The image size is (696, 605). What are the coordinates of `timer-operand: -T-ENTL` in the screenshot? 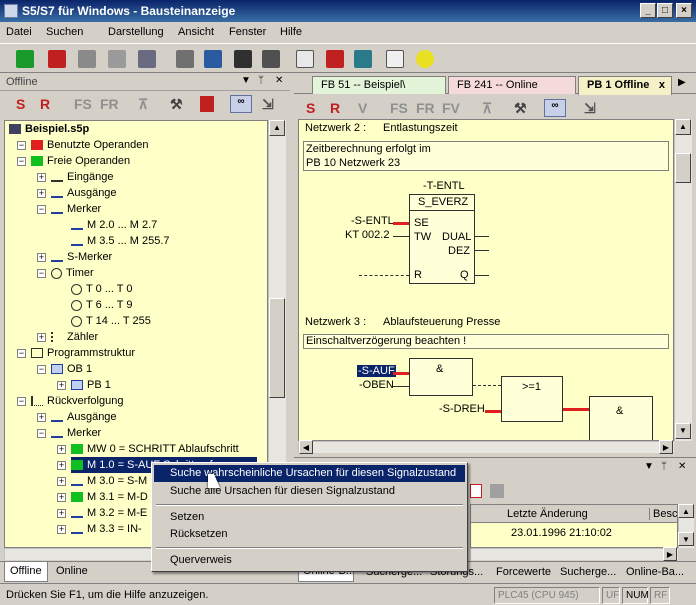 It's located at (444, 186).